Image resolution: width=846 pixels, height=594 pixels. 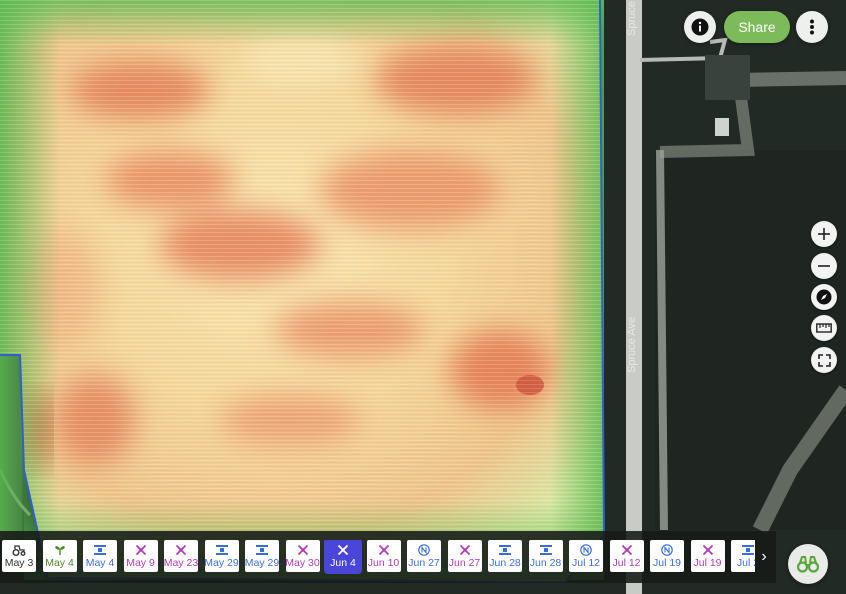 I want to click on timeline-chip: May 3, so click(x=19, y=556).